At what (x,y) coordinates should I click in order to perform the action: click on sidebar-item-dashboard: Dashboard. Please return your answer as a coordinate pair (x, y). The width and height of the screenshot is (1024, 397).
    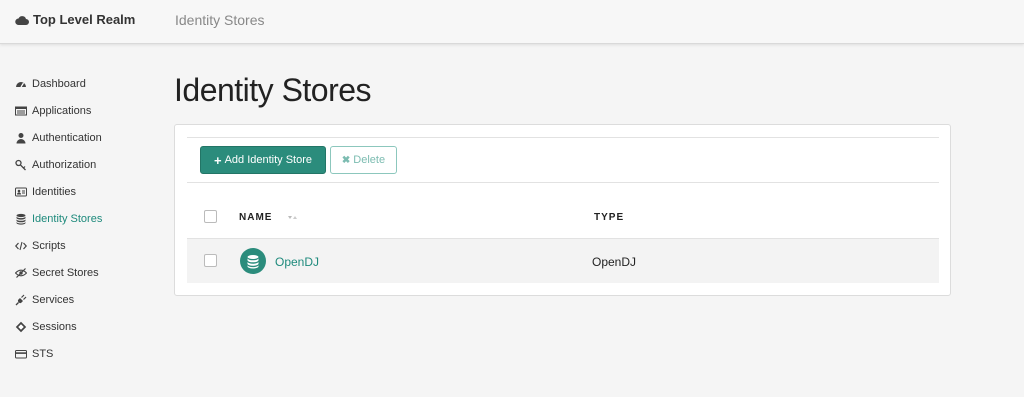
    Looking at the image, I should click on (75, 83).